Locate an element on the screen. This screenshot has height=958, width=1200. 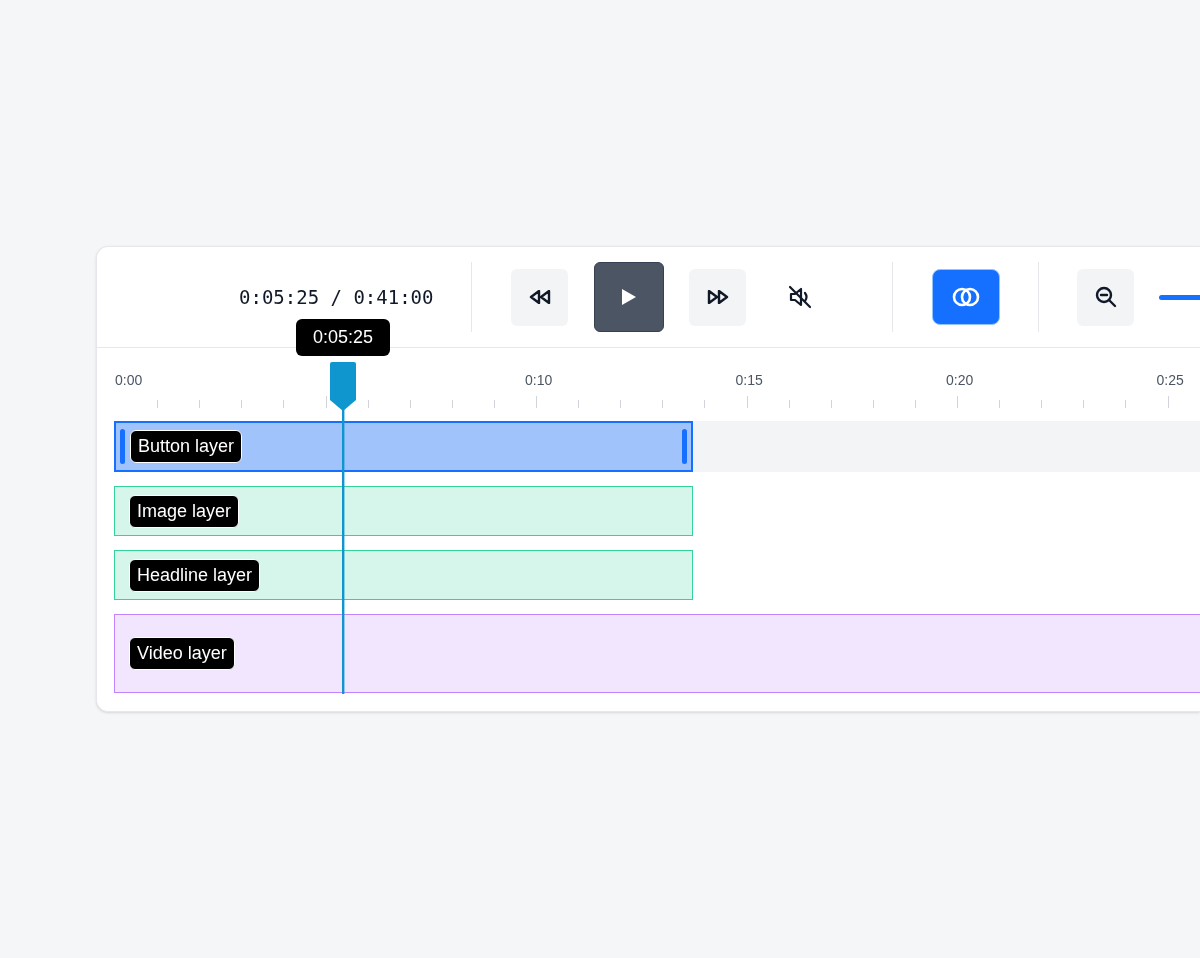
timecode: 0:05:25 / 0:41:00 is located at coordinates (336, 297).